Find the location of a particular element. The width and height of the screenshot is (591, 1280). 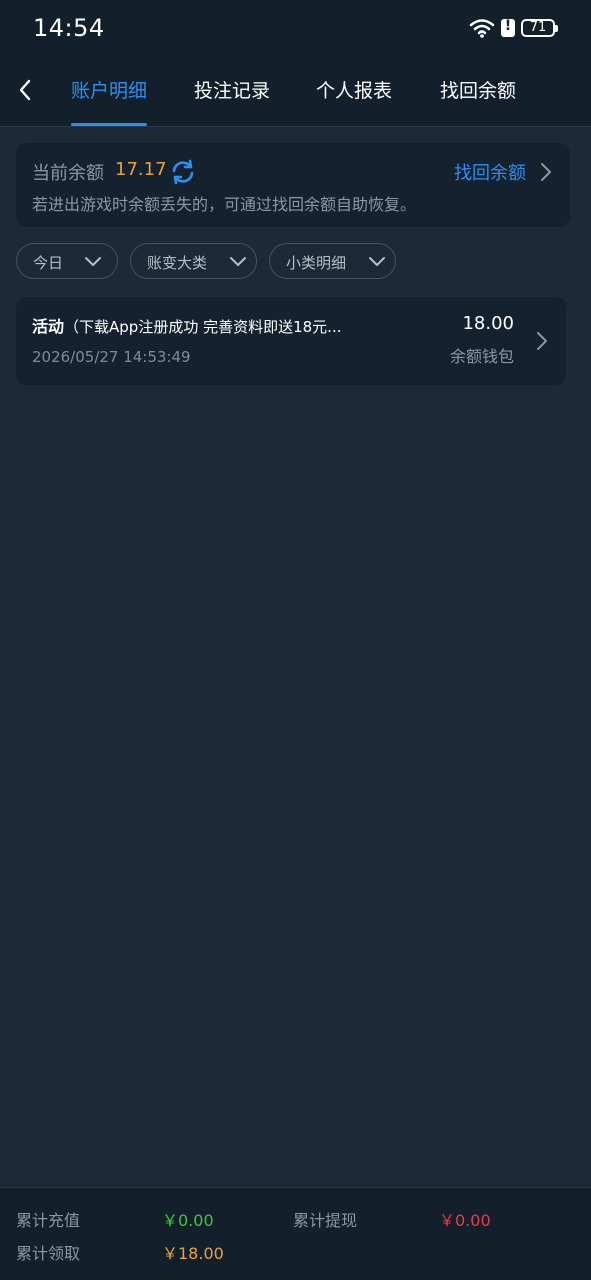

tab-label: 投注记录 is located at coordinates (232, 91).